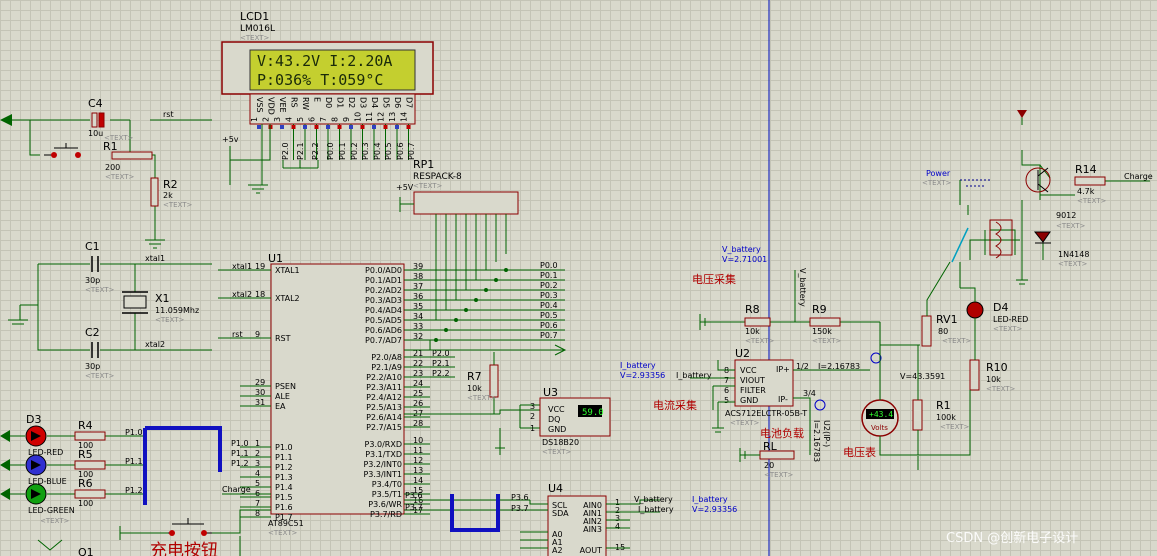  I want to click on lcd-pin-name: D0, so click(328, 102).